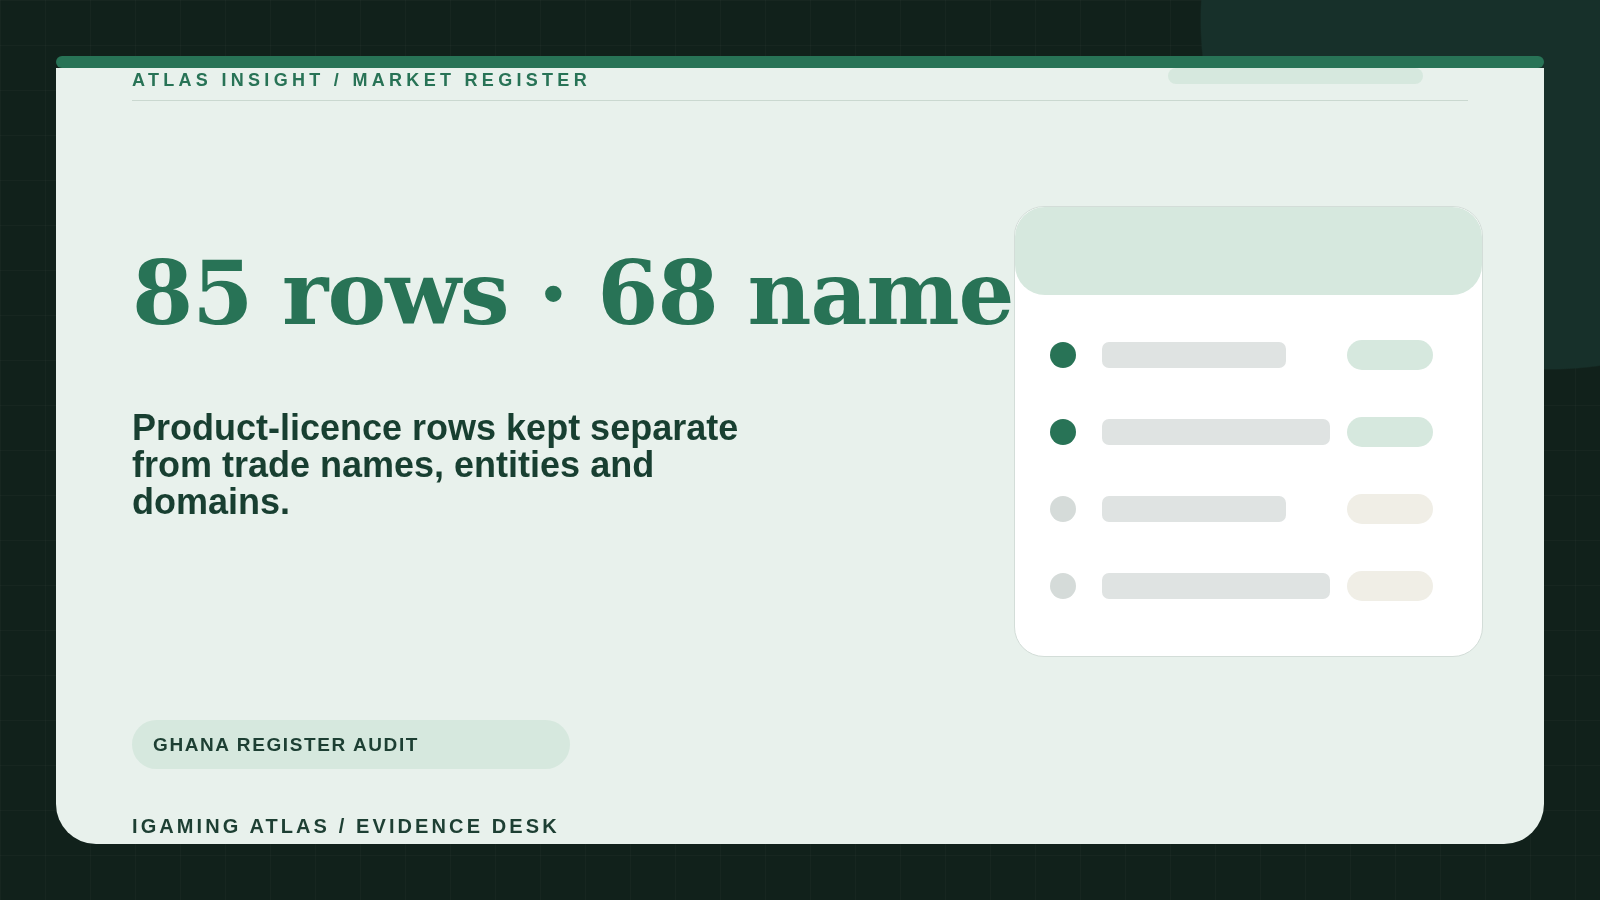 This screenshot has height=900, width=1600. Describe the element at coordinates (351, 744) in the screenshot. I see `audit-badge: GHANA REGISTER AUDIT` at that location.